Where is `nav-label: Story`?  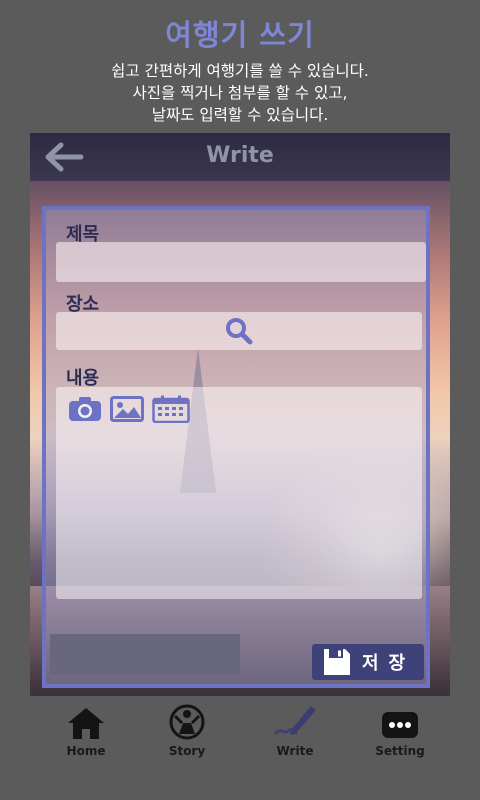
nav-label: Story is located at coordinates (187, 751).